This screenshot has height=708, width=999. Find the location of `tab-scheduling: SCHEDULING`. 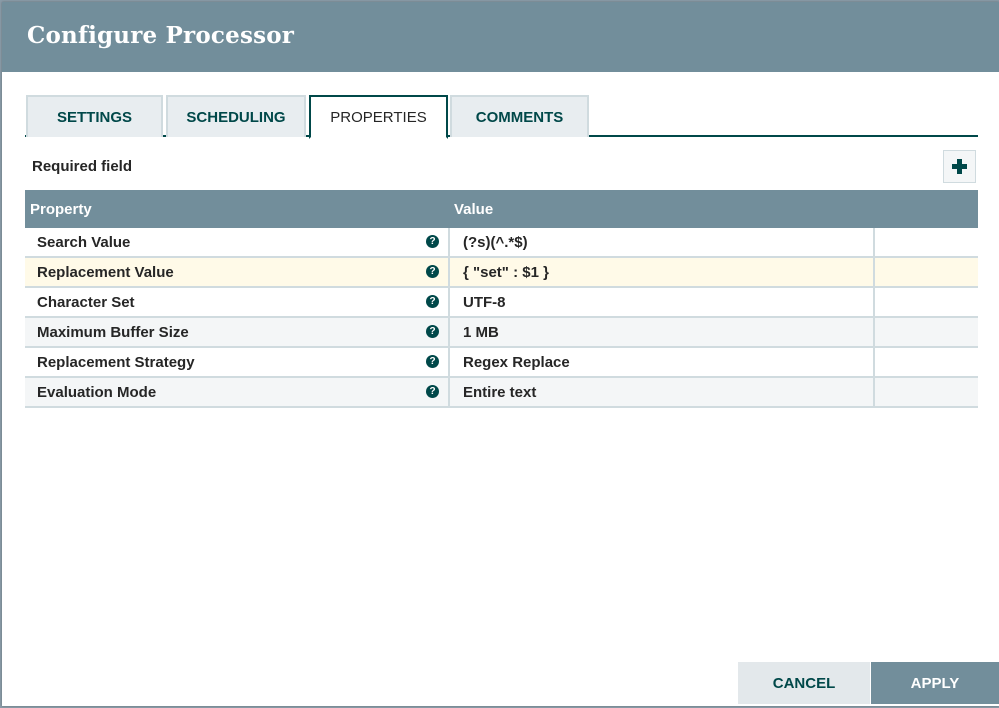

tab-scheduling: SCHEDULING is located at coordinates (236, 116).